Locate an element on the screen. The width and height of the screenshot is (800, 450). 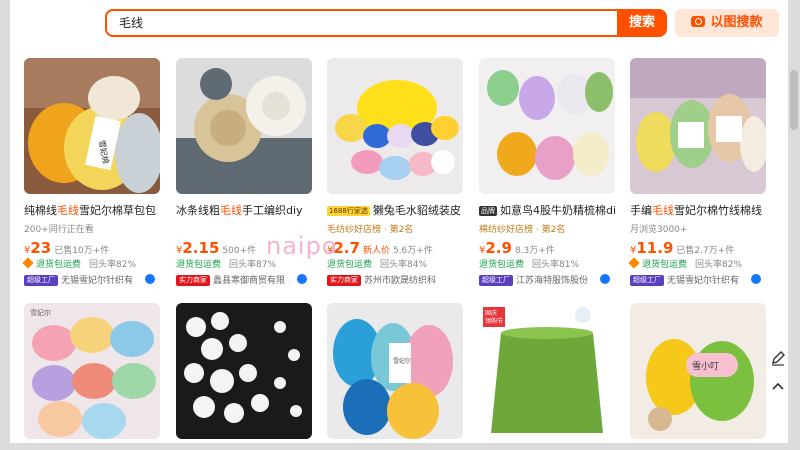
search-input is located at coordinates (359, 23).